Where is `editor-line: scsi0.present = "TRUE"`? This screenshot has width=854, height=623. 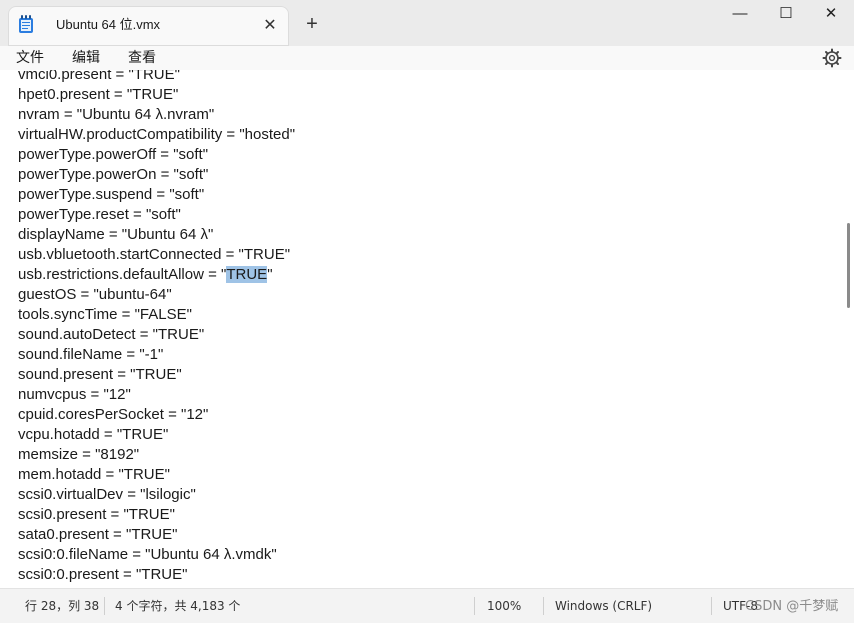 editor-line: scsi0.present = "TRUE" is located at coordinates (96, 514).